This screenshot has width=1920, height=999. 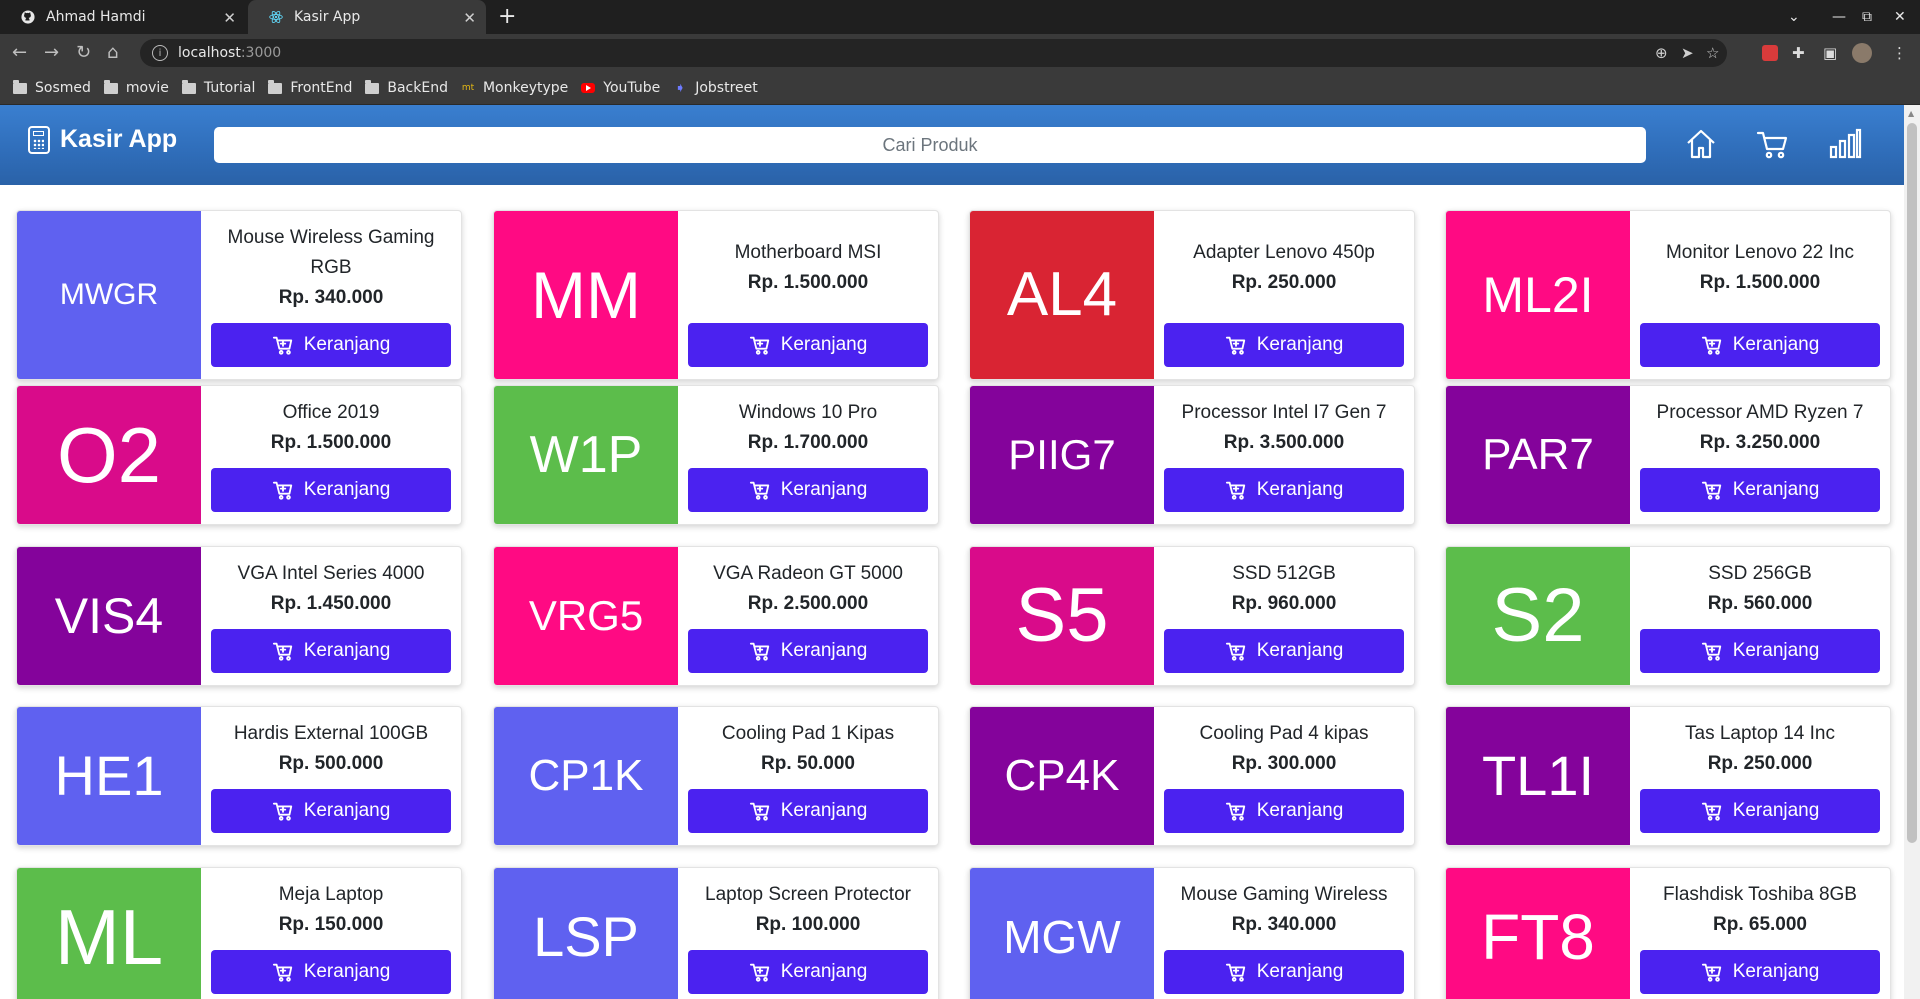 What do you see at coordinates (716, 455) in the screenshot?
I see `product-card: W1P Windows 10 Pro Rp. 1.700.000 Keranjang` at bounding box center [716, 455].